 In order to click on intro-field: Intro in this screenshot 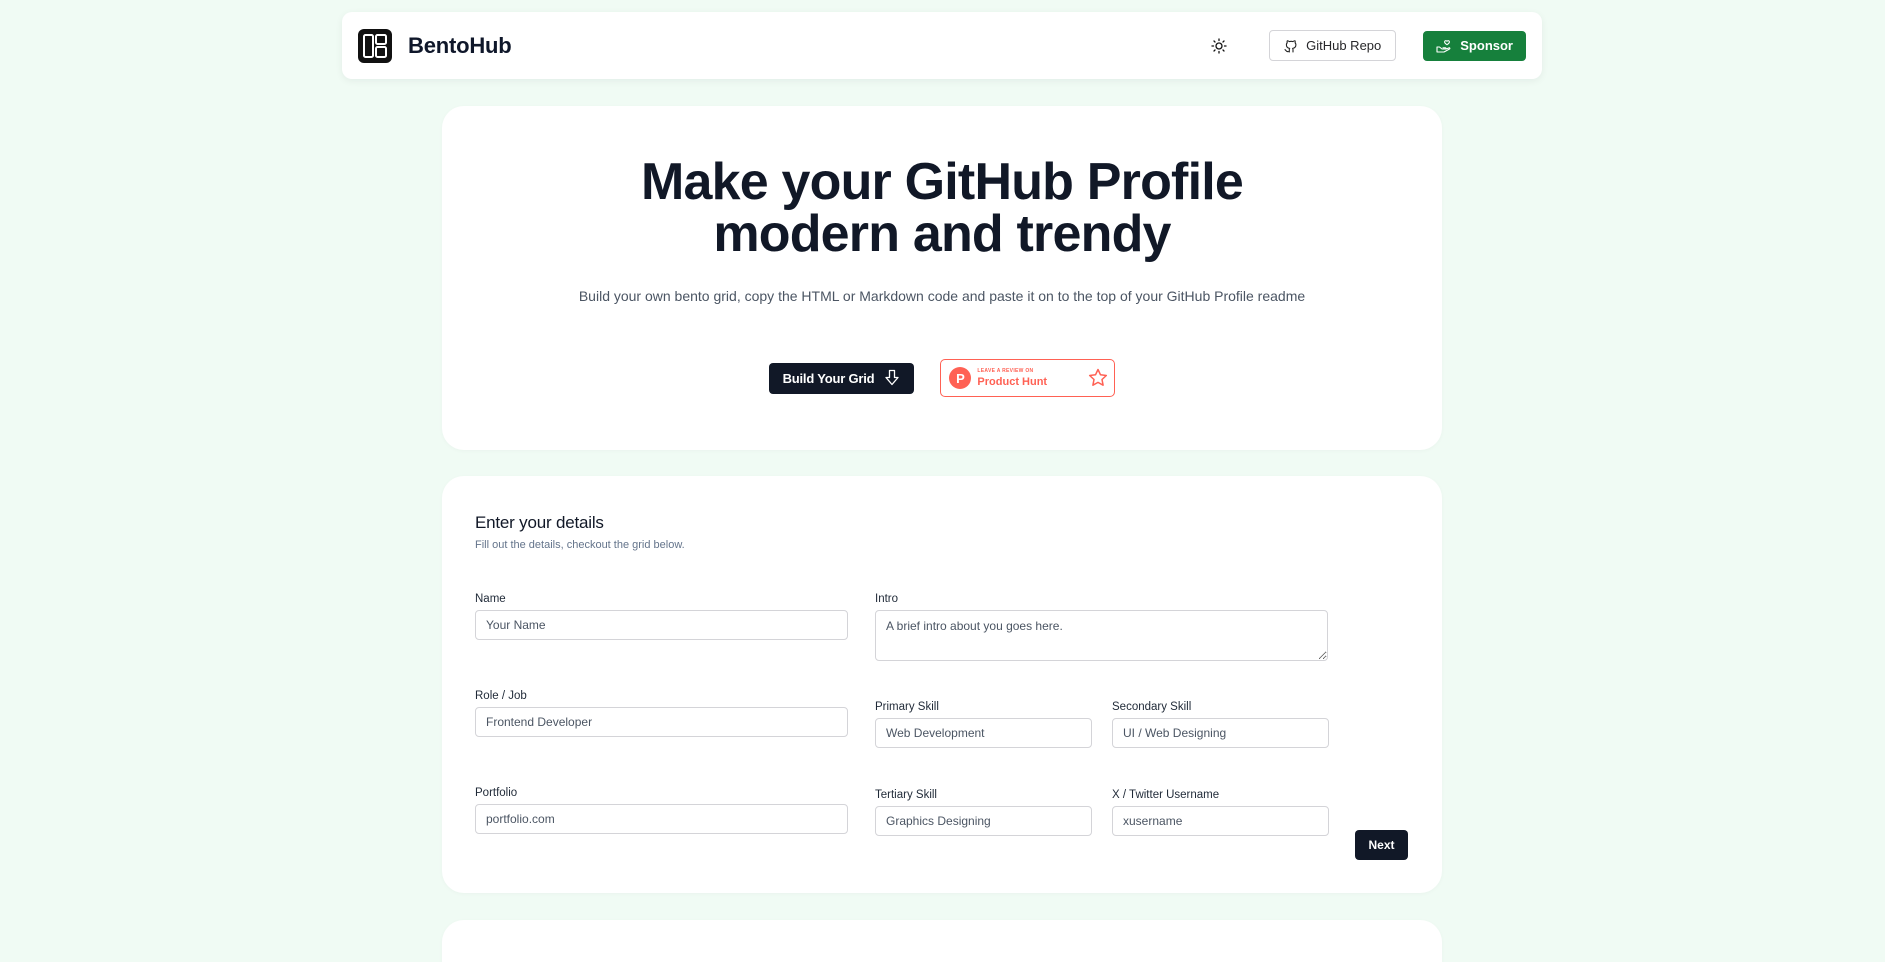, I will do `click(1101, 627)`.